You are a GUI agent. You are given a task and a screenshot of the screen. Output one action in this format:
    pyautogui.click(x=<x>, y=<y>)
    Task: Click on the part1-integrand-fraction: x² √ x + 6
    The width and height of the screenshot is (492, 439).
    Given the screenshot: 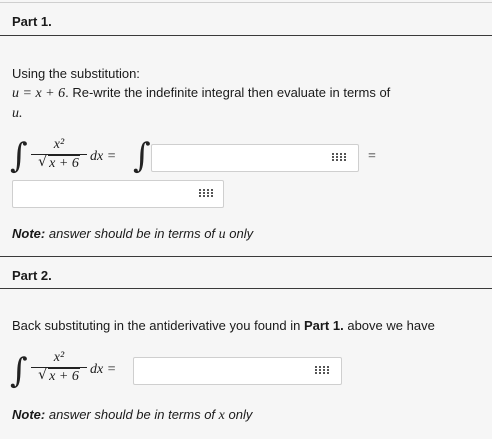 What is the action you would take?
    pyautogui.click(x=59, y=154)
    